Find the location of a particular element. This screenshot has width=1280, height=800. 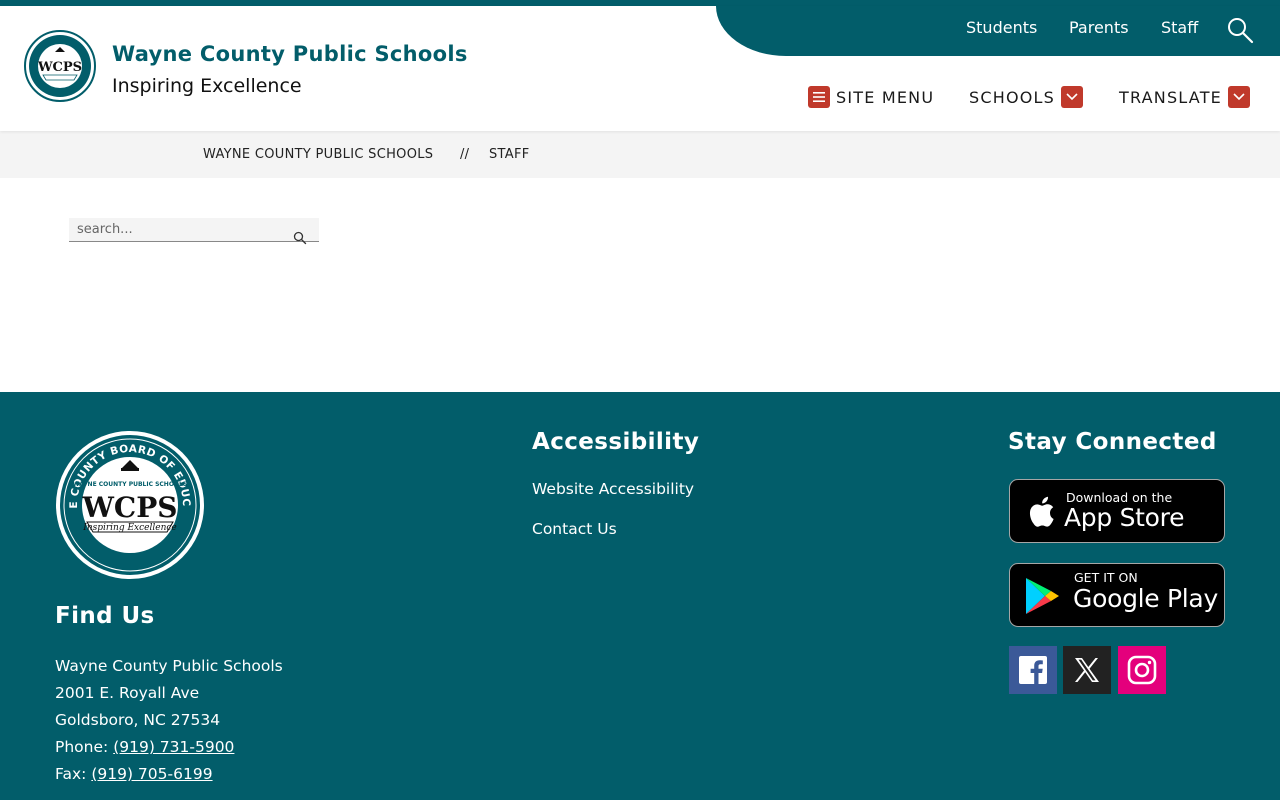

site-menu-button: SITE MENU is located at coordinates (871, 97).